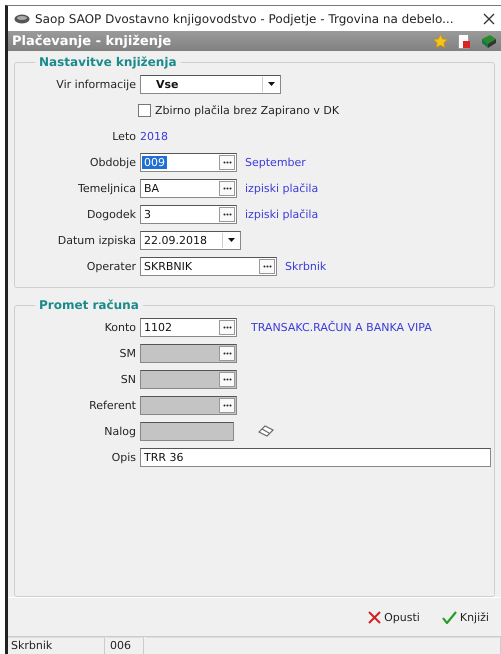  What do you see at coordinates (188, 188) in the screenshot?
I see `lookup-field: BA` at bounding box center [188, 188].